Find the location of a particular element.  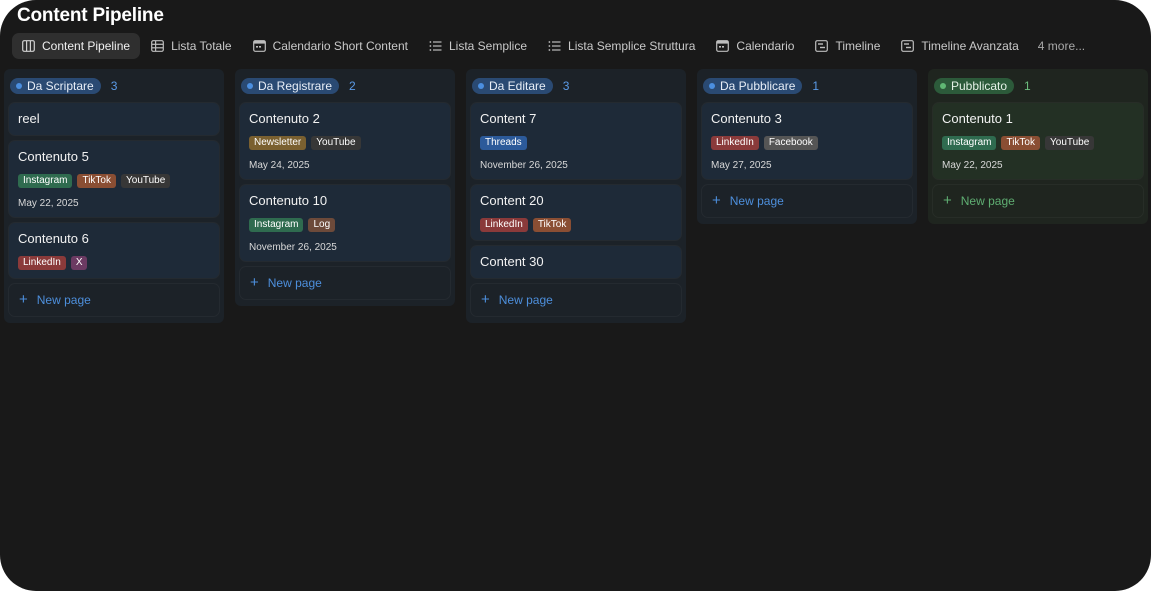

column-count: 3 is located at coordinates (114, 86).